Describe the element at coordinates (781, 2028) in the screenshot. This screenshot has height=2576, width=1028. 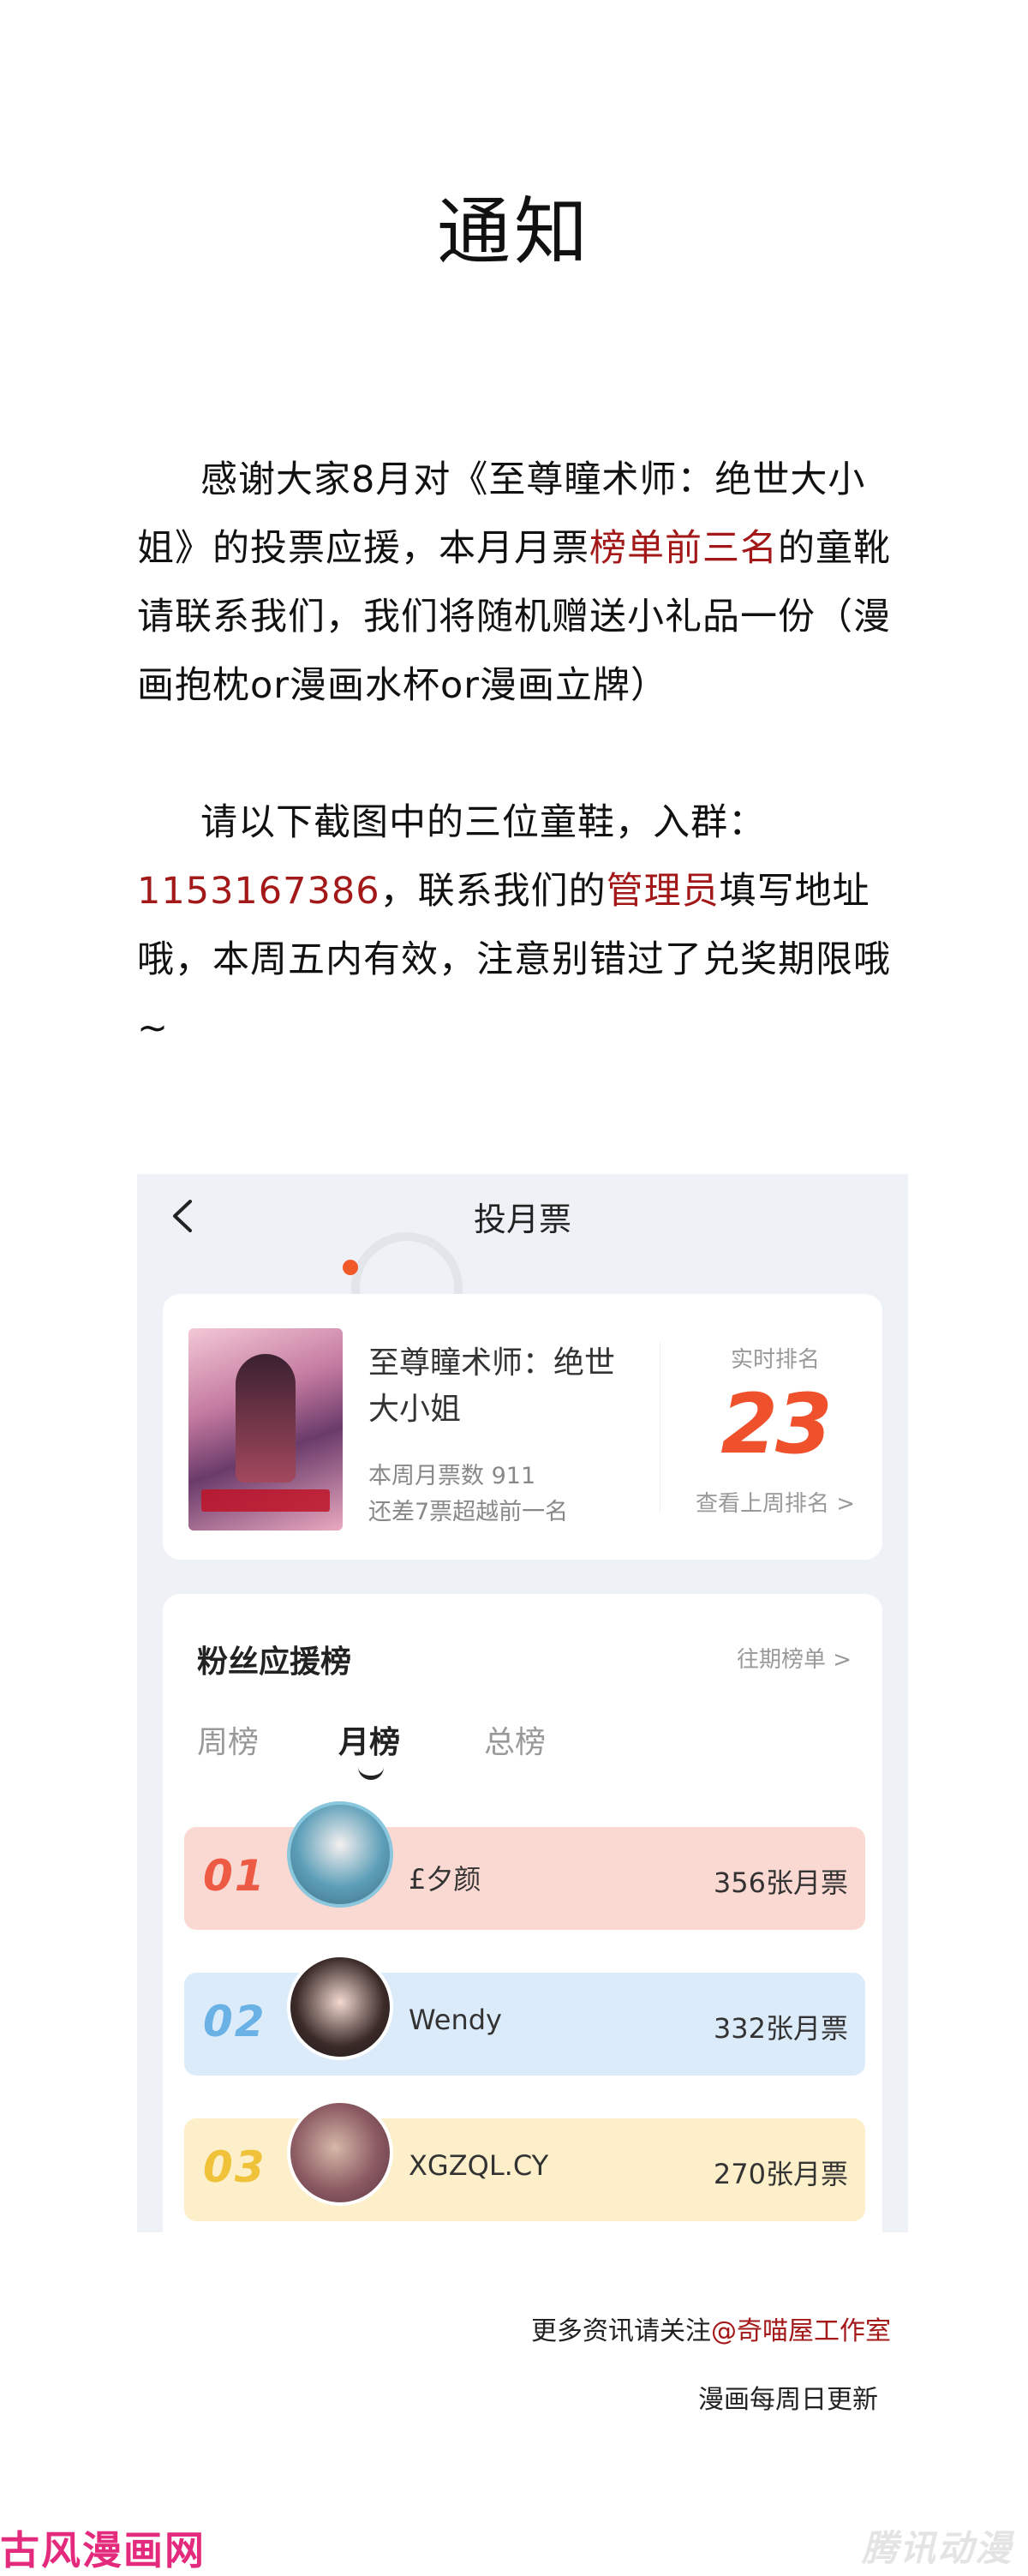
I see `fan-votes: 332张月票` at that location.